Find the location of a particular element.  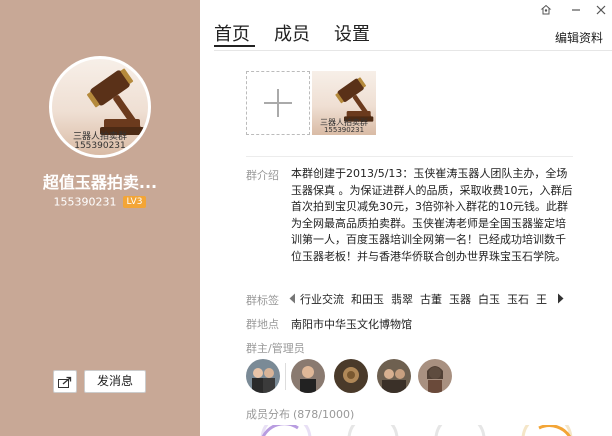

group-avatar: 三器人拍卖群 155390231 is located at coordinates (100, 107).